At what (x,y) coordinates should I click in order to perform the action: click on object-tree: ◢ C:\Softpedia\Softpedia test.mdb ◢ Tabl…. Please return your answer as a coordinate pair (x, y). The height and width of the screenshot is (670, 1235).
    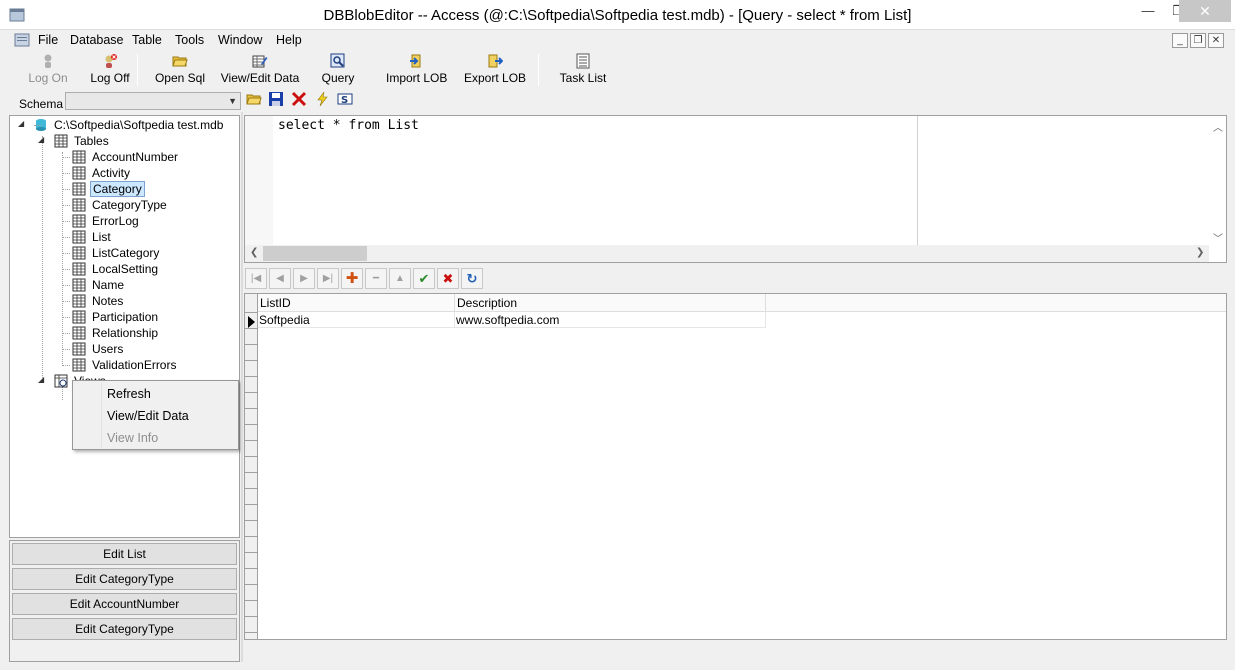
    Looking at the image, I should click on (124, 326).